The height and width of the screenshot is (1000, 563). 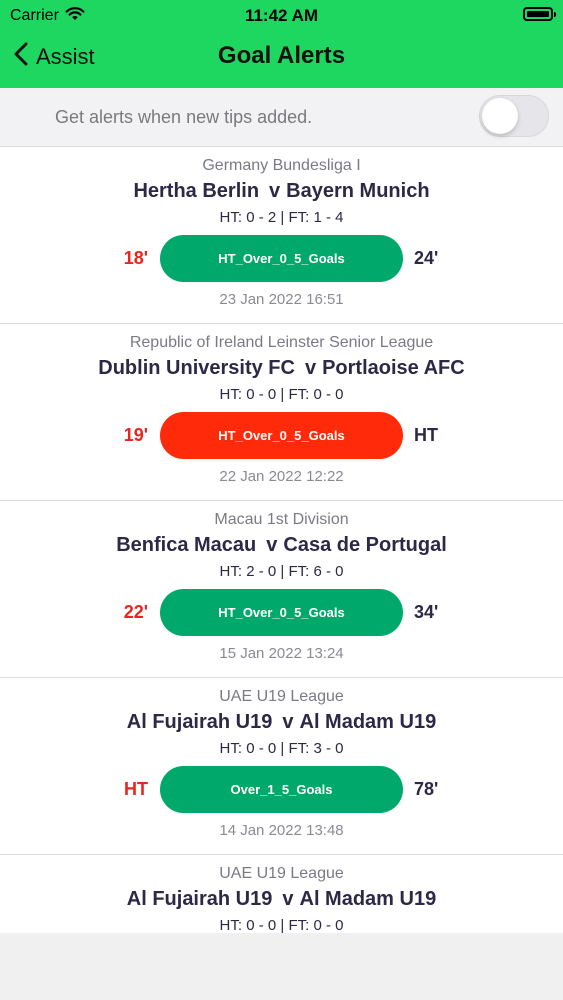 What do you see at coordinates (281, 519) in the screenshot?
I see `league-name: Macau 1st Division` at bounding box center [281, 519].